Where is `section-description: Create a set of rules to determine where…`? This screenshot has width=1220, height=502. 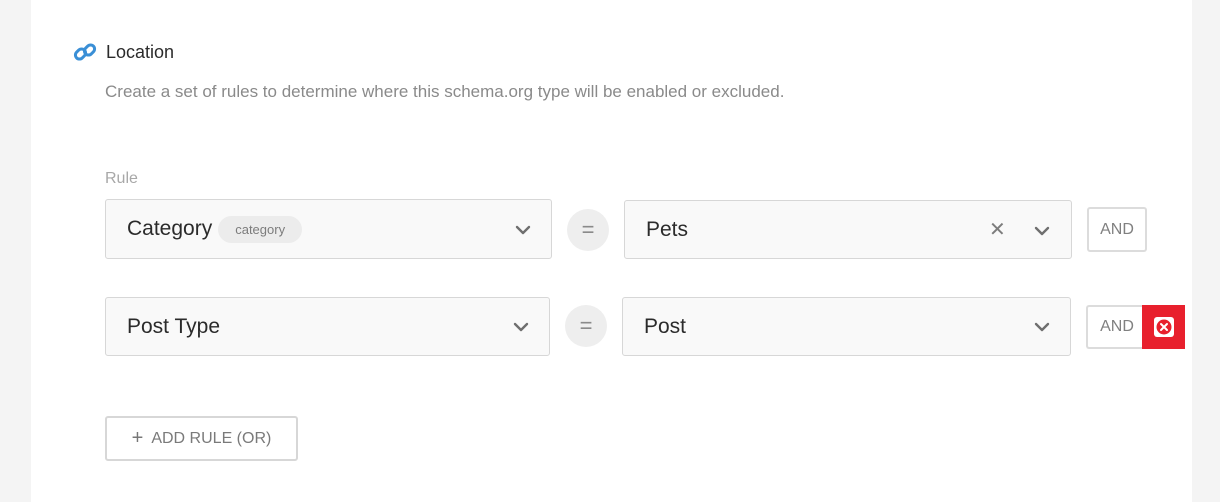 section-description: Create a set of rules to determine where… is located at coordinates (445, 91).